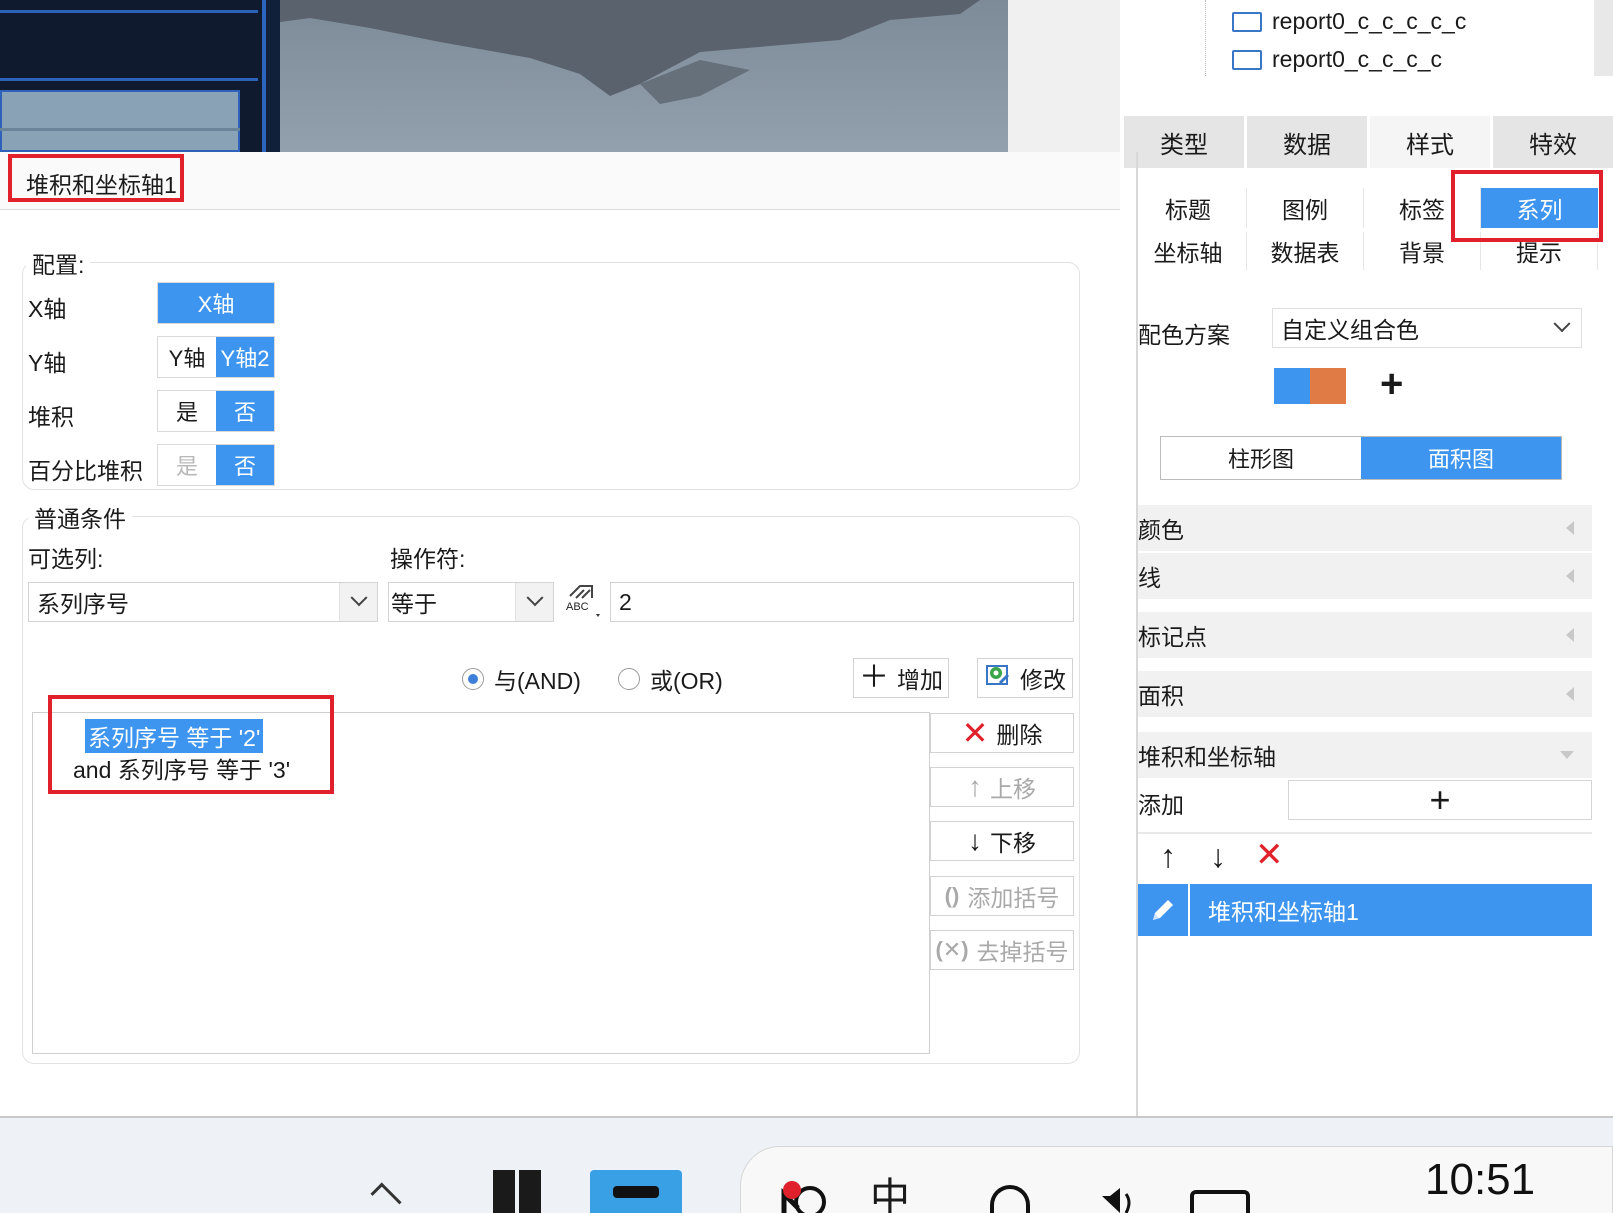  I want to click on operator-select-value: 等于, so click(414, 604).